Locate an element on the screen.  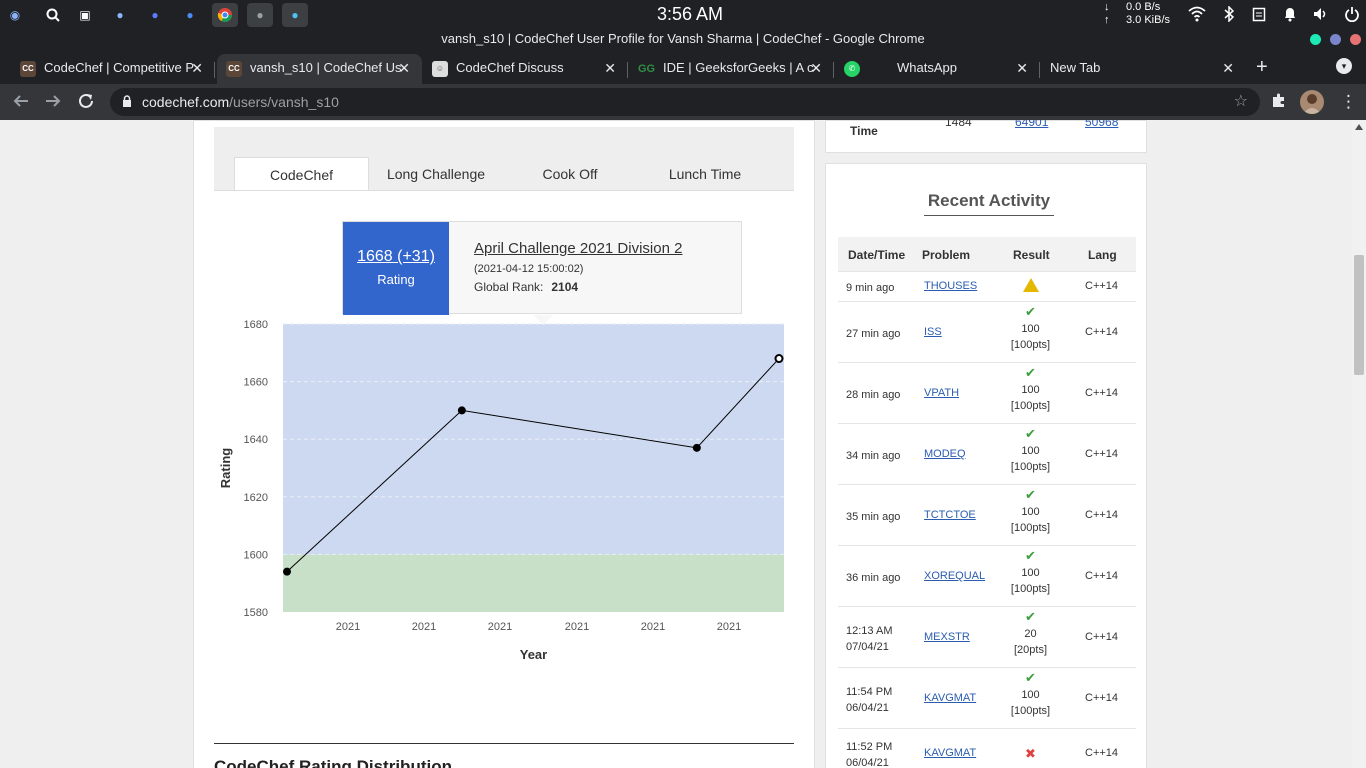
reload-button is located at coordinates (86, 103).